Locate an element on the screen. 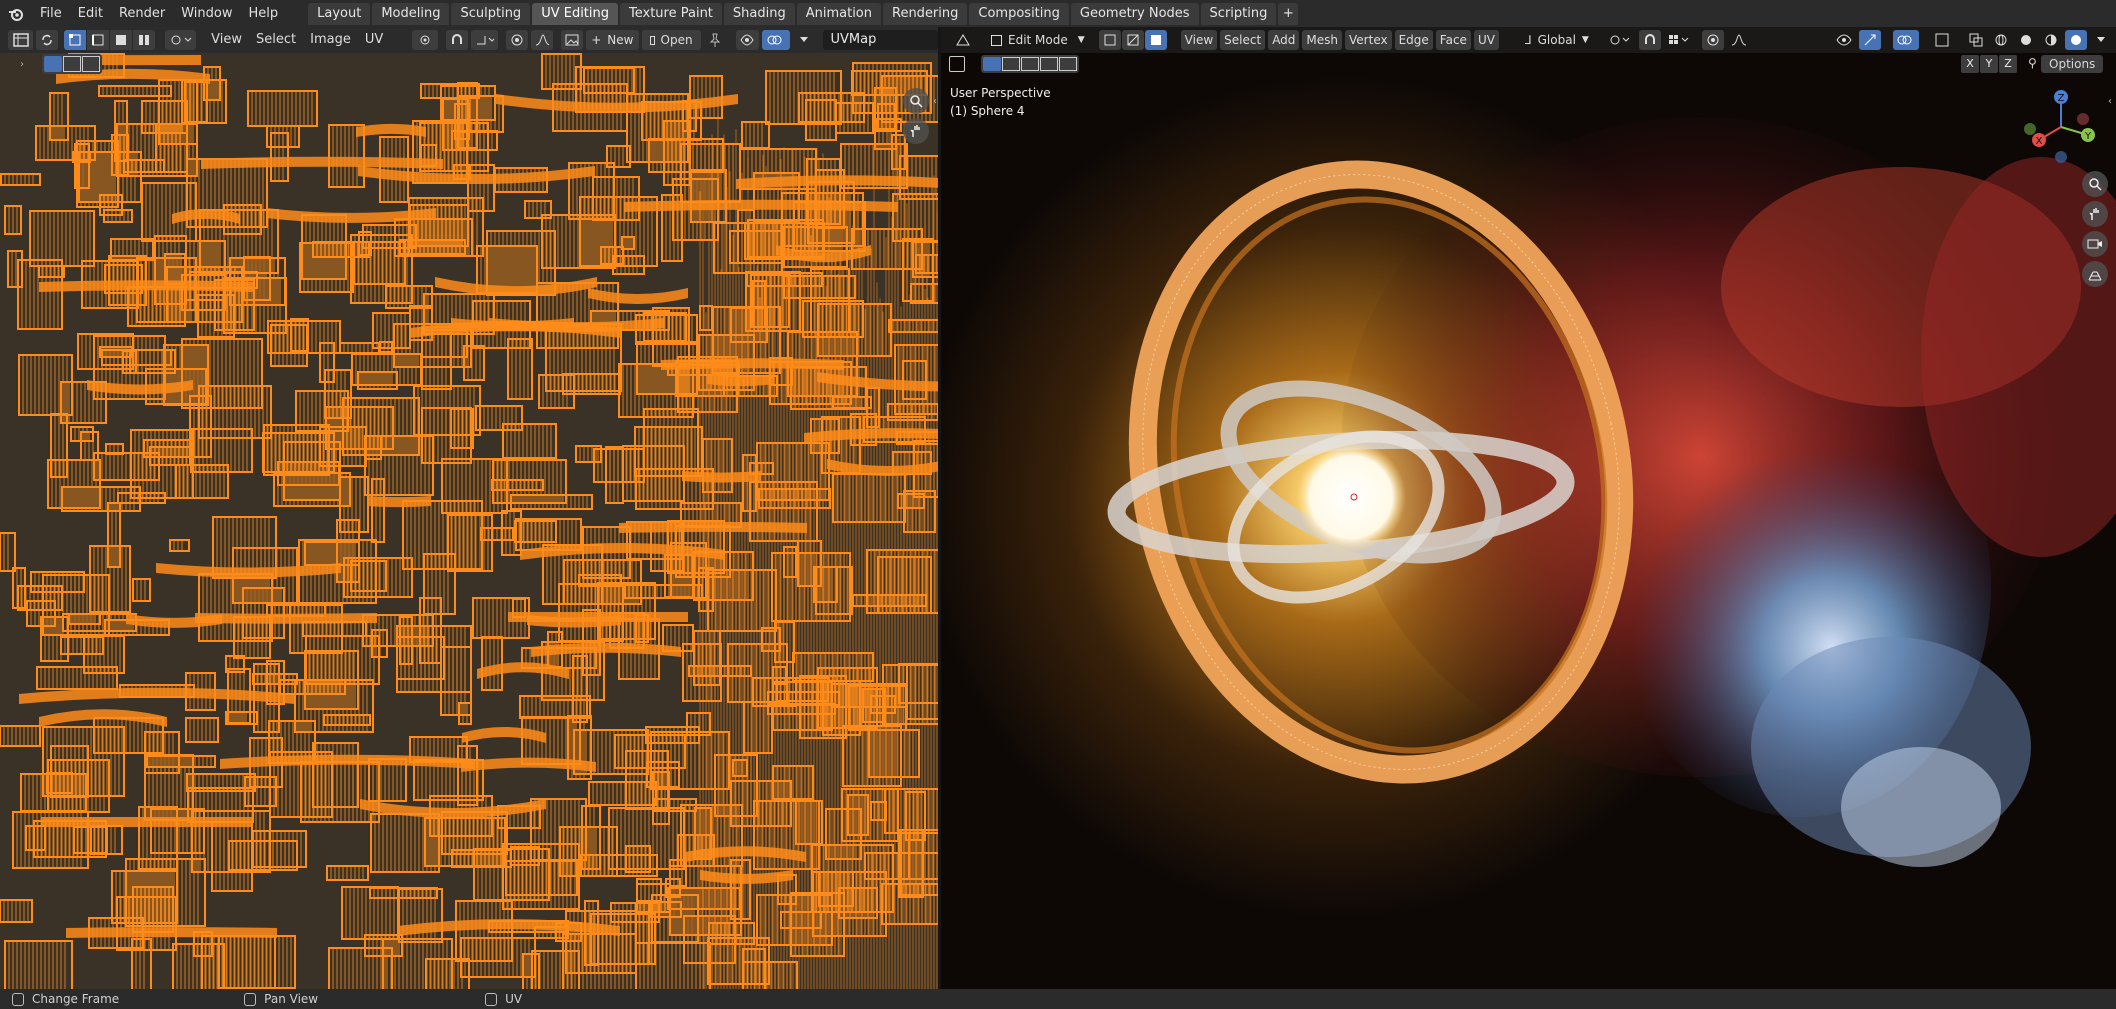 The width and height of the screenshot is (2116, 1009). tab-uv-editing: UV Editing is located at coordinates (575, 13).